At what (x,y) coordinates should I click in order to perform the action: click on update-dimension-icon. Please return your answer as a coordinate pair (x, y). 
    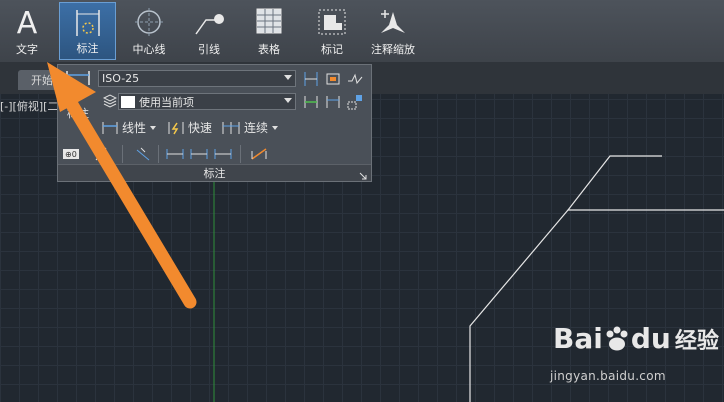
    Looking at the image, I should click on (355, 102).